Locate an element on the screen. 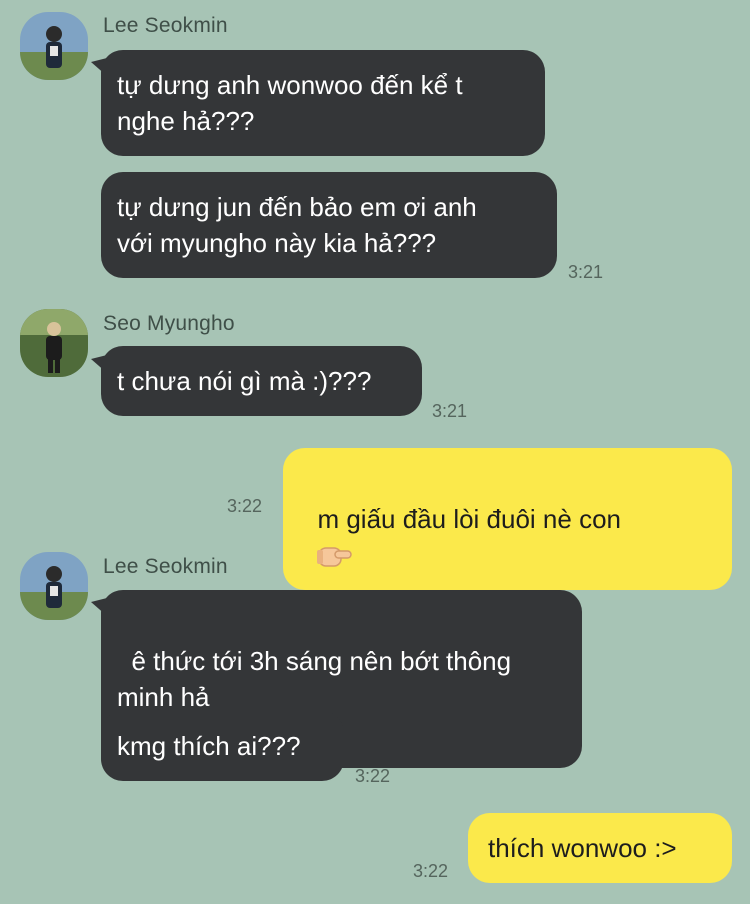 The height and width of the screenshot is (904, 750). message-bubble: tự dưng anh wonwoo đến kể t nghe hả??? is located at coordinates (323, 103).